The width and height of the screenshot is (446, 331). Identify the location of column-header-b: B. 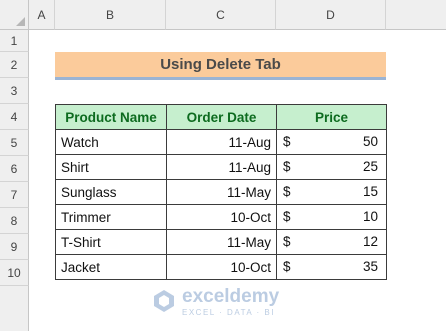
(110, 15).